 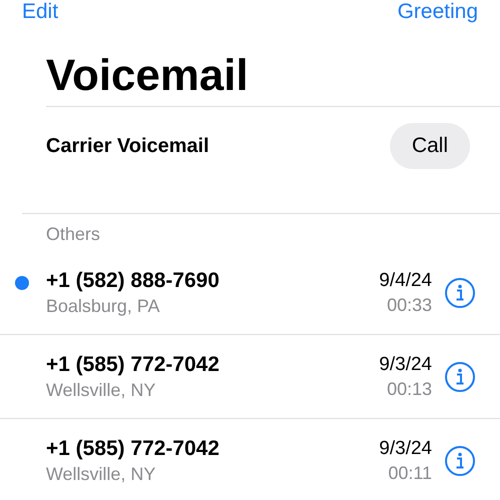 I want to click on location-text: Boalsburg, PA, so click(x=103, y=306).